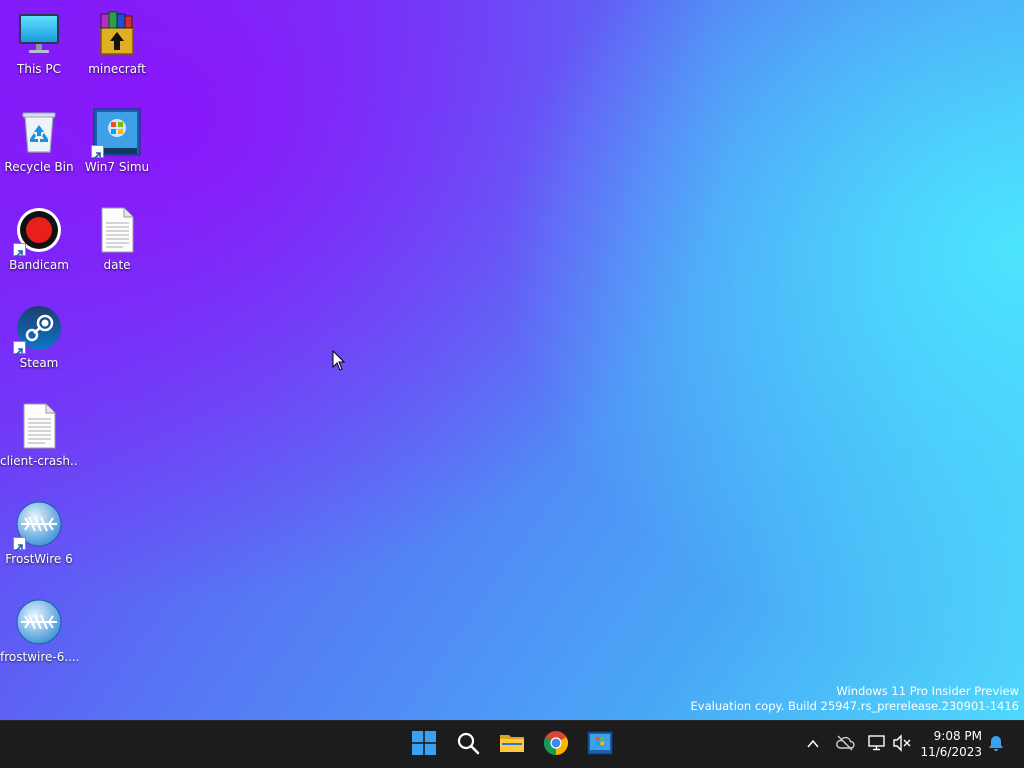 The image size is (1024, 768). Describe the element at coordinates (927, 691) in the screenshot. I see `watermark-line-1: Windows 11 Pro Insider Preview` at that location.